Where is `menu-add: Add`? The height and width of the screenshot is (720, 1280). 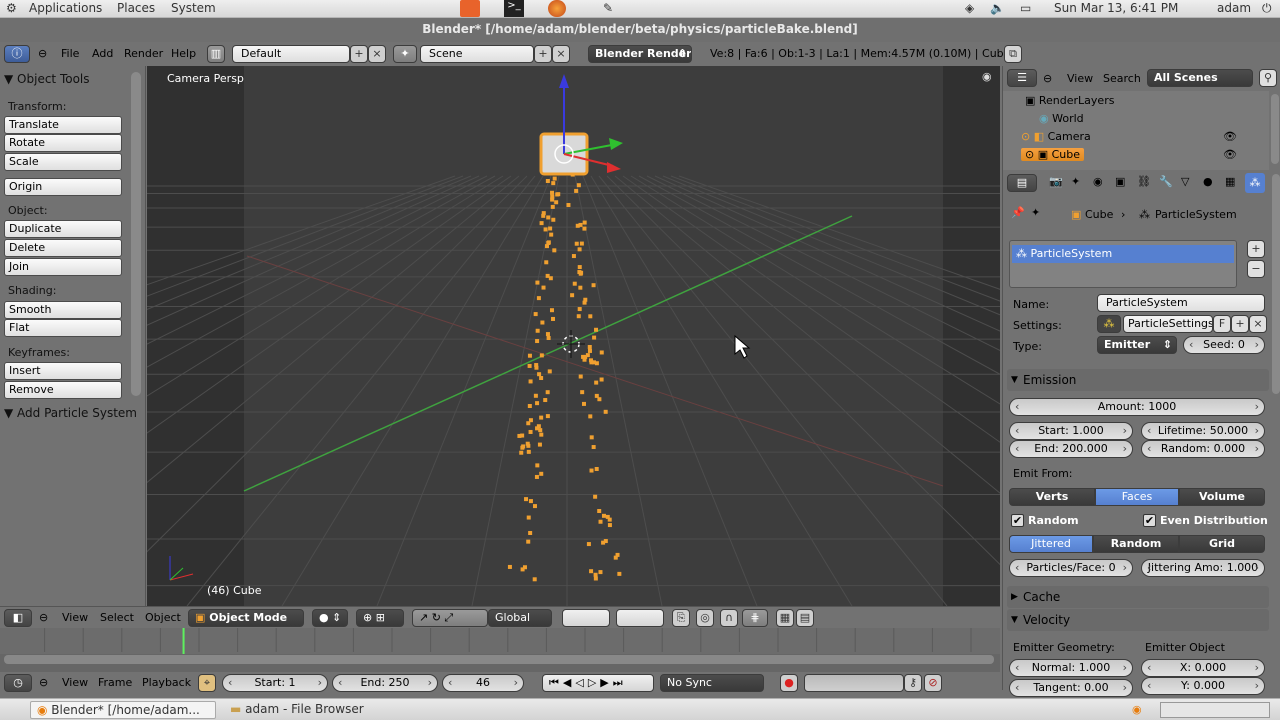 menu-add: Add is located at coordinates (102, 53).